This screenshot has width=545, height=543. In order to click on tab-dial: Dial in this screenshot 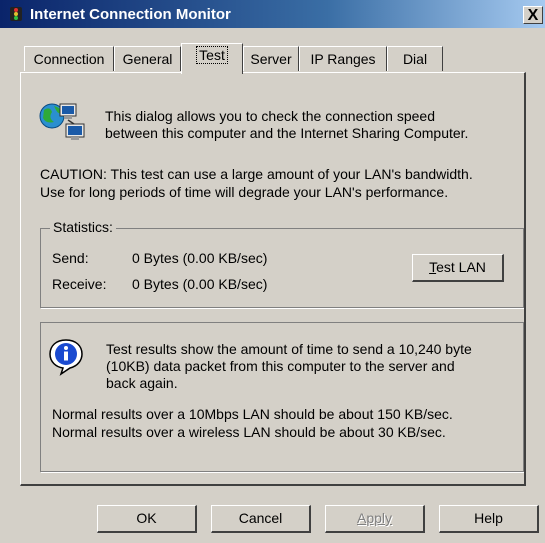, I will do `click(415, 58)`.